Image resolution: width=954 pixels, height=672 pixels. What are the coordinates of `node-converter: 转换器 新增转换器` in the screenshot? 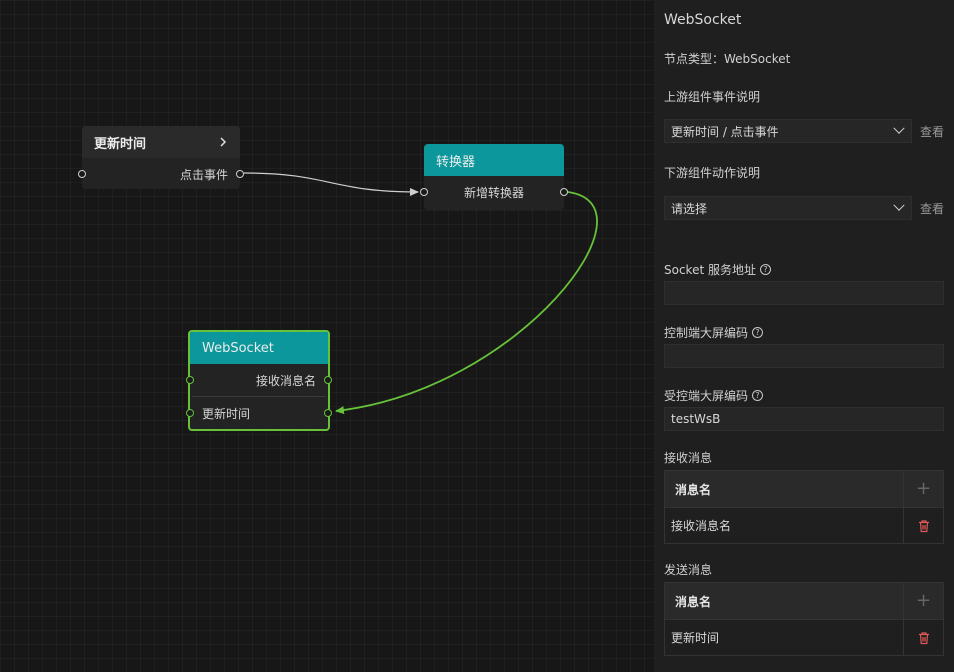 It's located at (494, 177).